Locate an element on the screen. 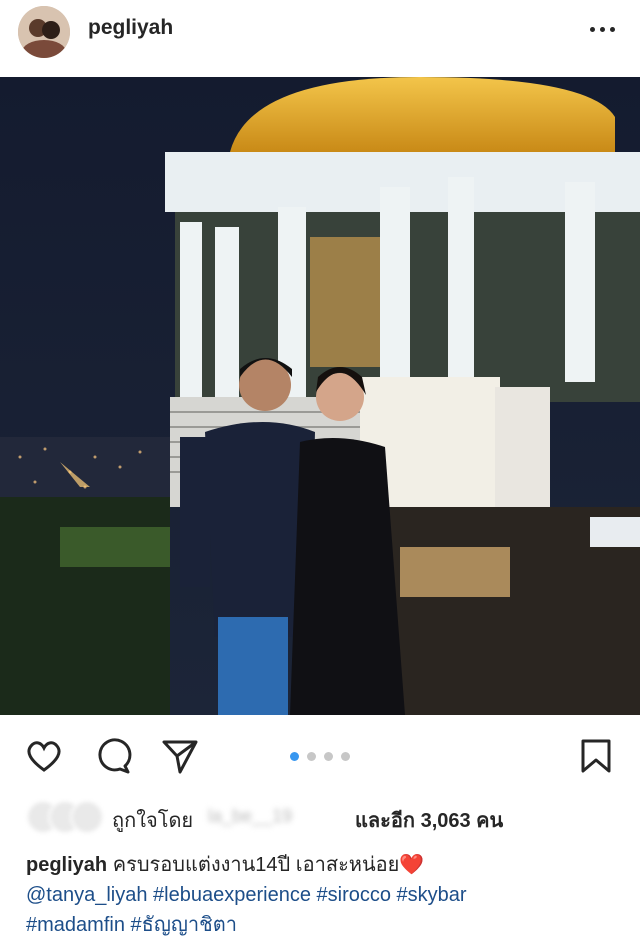 The width and height of the screenshot is (640, 942). caption-username: pegliyah is located at coordinates (66, 865).